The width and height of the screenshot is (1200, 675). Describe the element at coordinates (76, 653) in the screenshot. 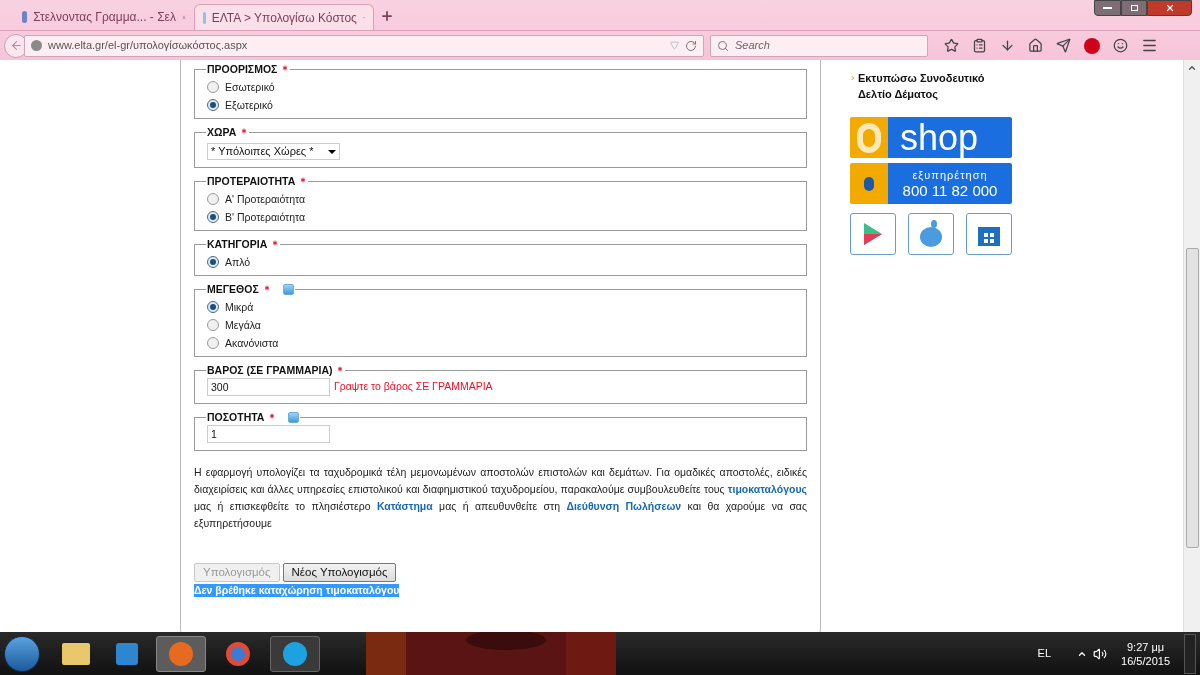

I see `folder-icon` at that location.